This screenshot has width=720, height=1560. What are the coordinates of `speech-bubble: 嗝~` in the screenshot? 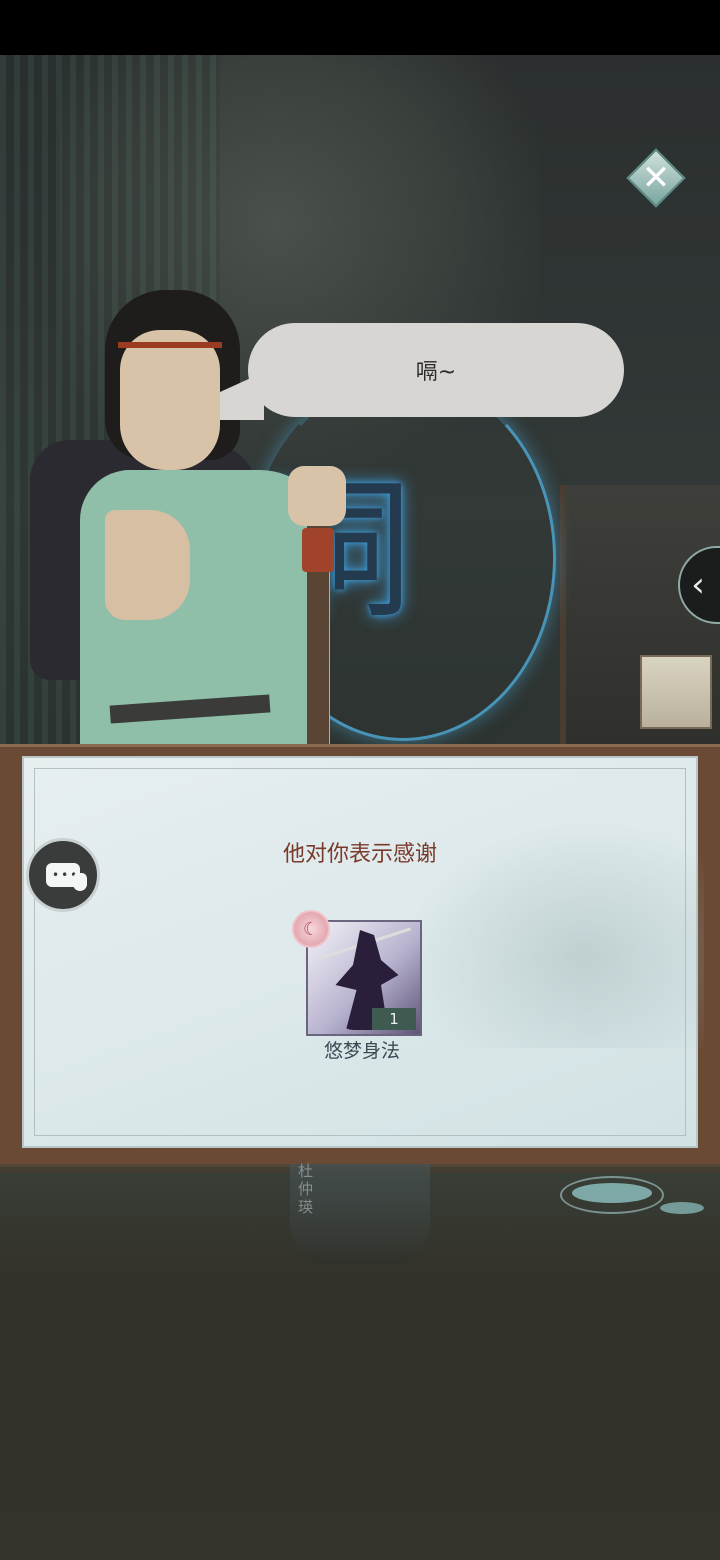 It's located at (436, 370).